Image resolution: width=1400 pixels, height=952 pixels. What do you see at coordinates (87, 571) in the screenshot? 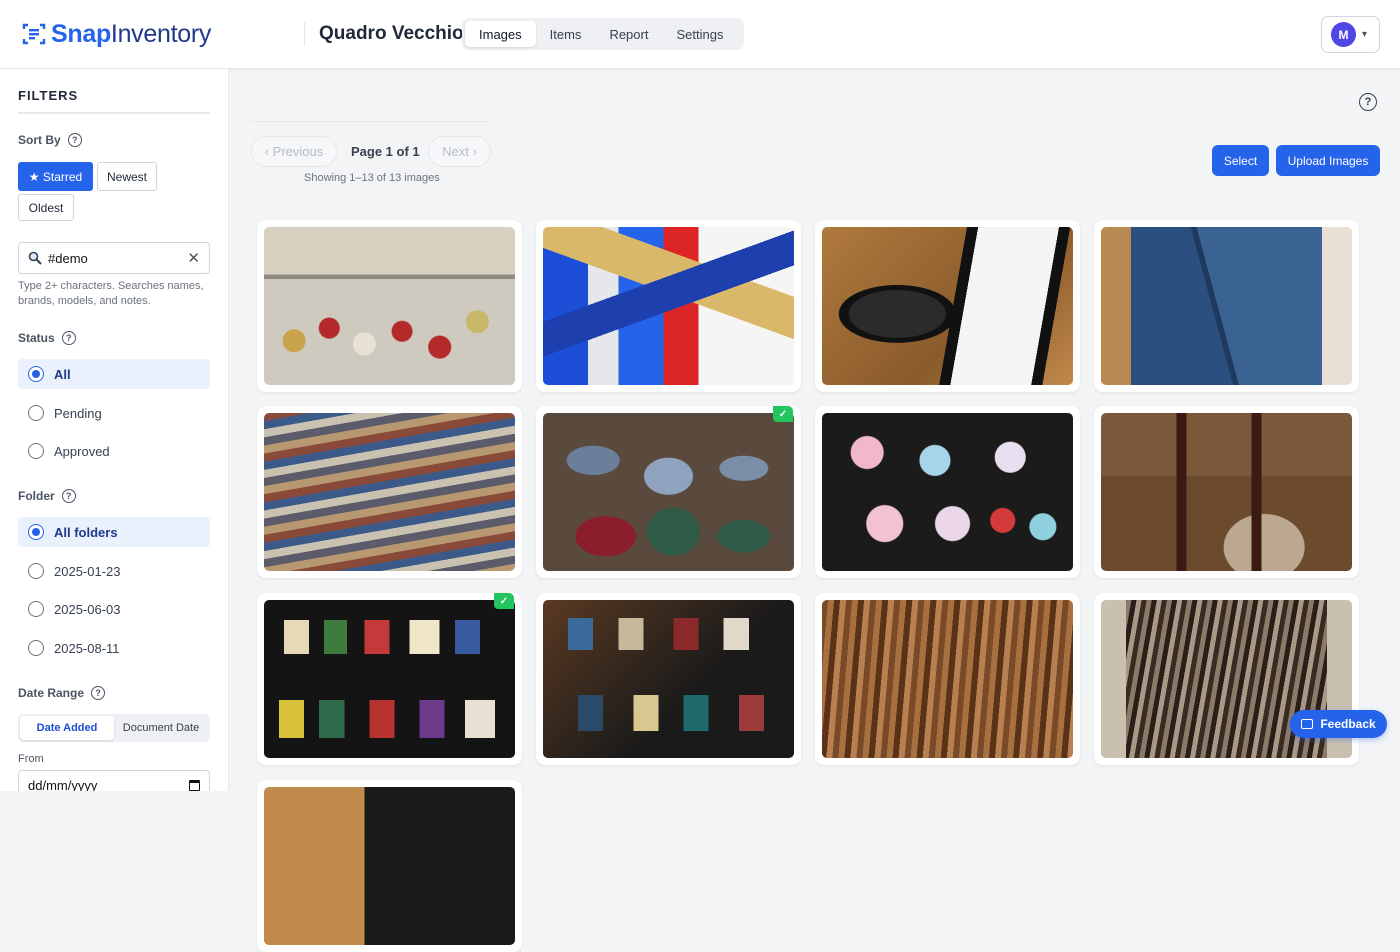
I see `folder-option-label: 2025-01-23` at bounding box center [87, 571].